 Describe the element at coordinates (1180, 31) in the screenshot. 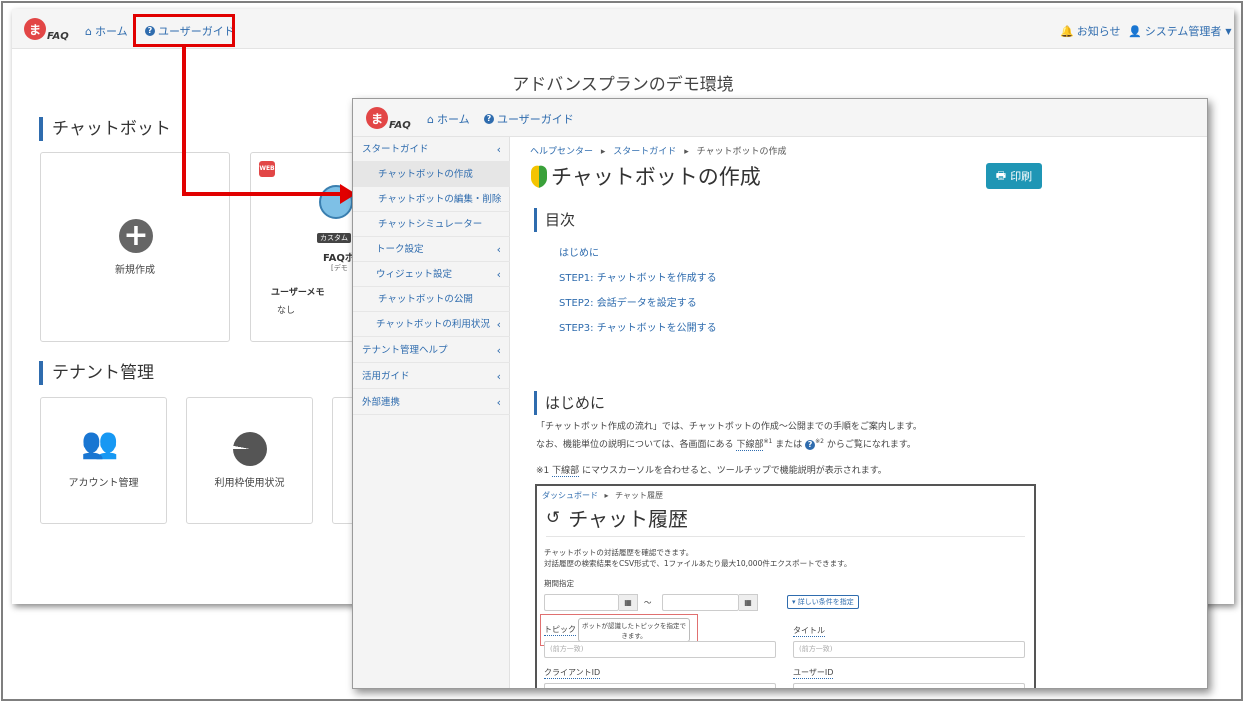

I see `back-nav-user: 👤 システム管理者 ▼` at that location.